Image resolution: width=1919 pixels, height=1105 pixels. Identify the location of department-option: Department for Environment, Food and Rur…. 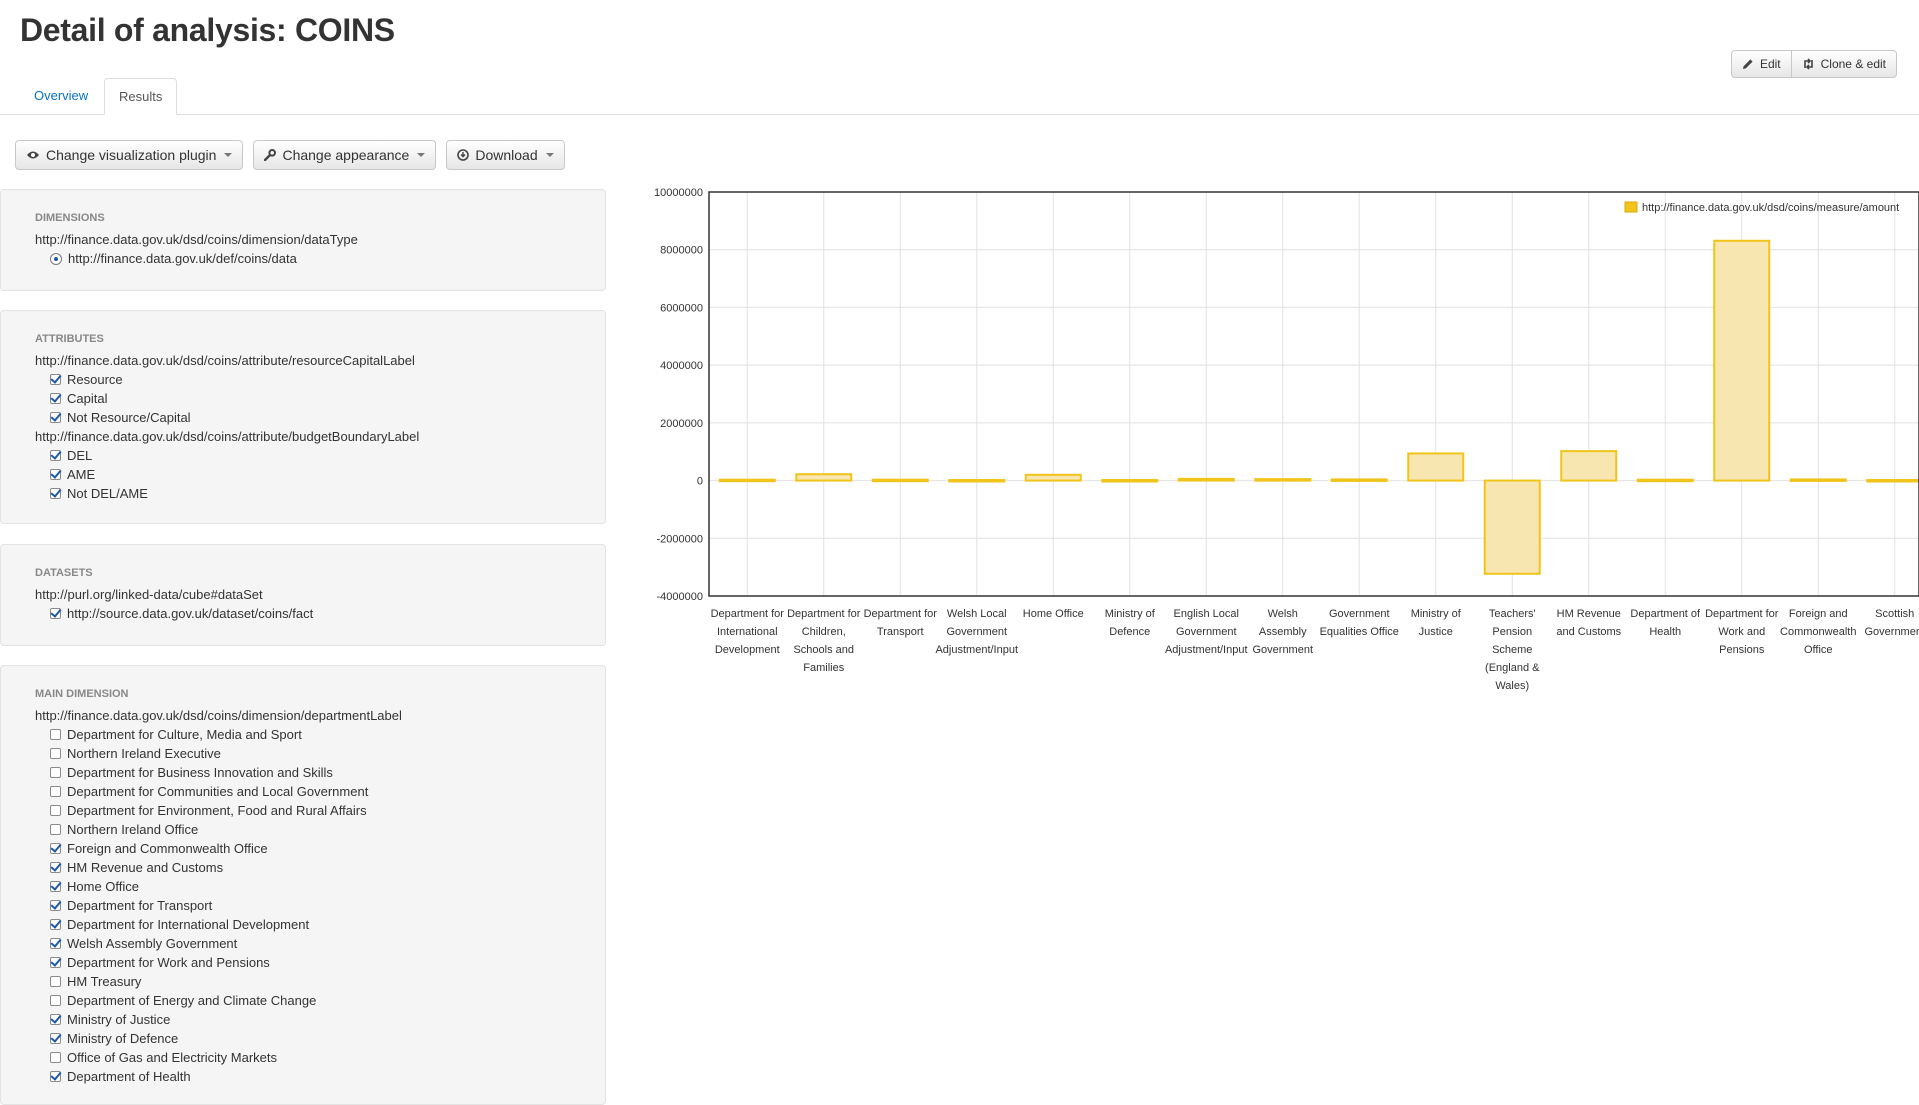
(303, 810).